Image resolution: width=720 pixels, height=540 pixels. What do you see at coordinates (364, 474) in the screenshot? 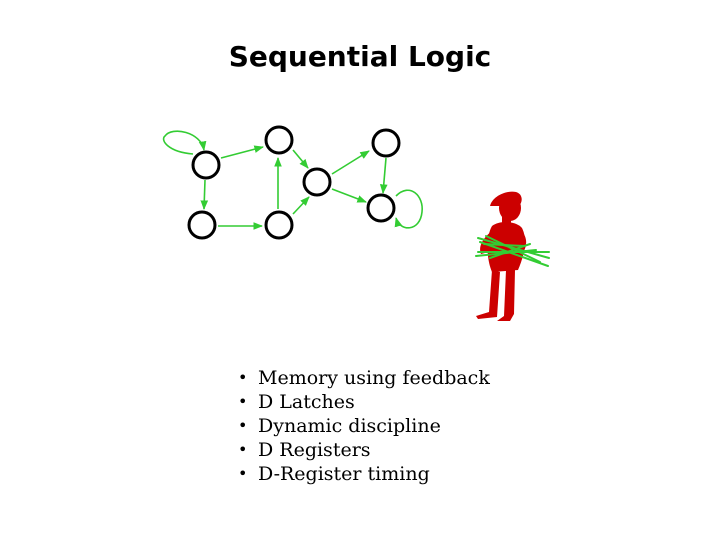
I see `bullet-item: D-Register timing` at bounding box center [364, 474].